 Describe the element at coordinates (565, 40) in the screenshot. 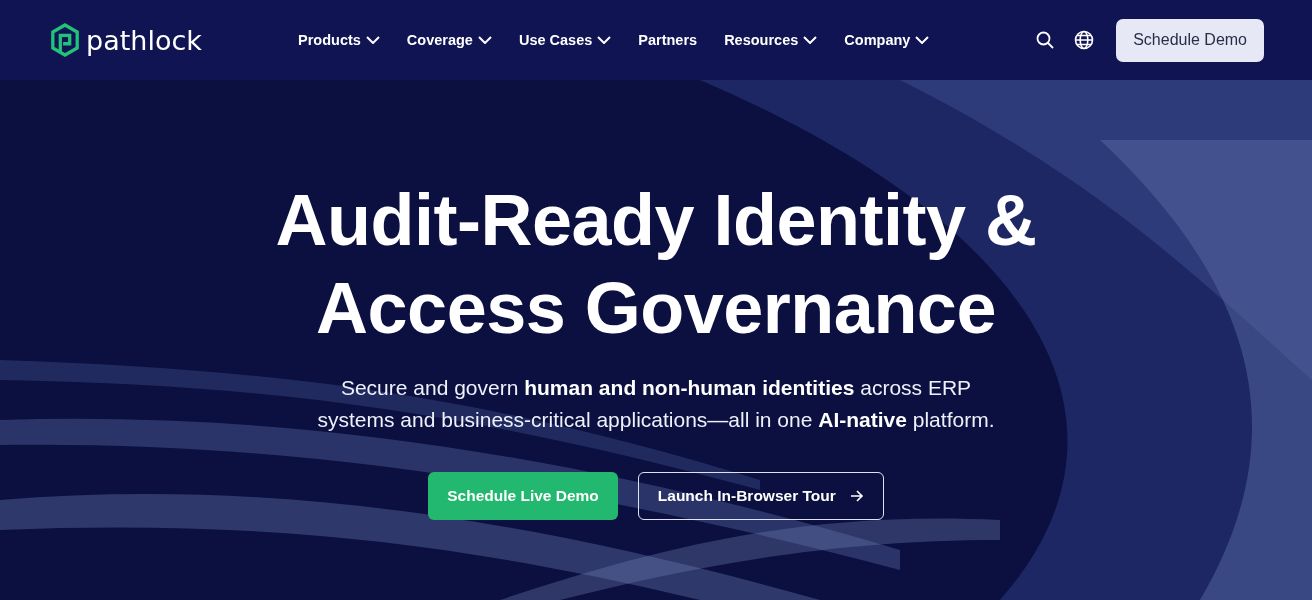

I see `nav-link: Use Cases` at that location.